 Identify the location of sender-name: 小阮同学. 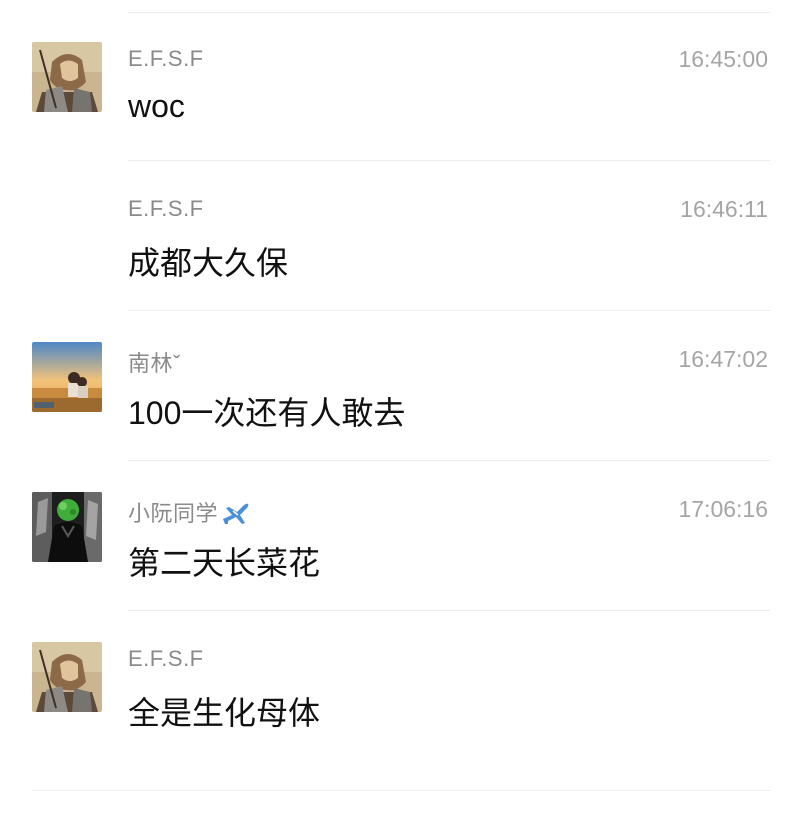
(189, 513).